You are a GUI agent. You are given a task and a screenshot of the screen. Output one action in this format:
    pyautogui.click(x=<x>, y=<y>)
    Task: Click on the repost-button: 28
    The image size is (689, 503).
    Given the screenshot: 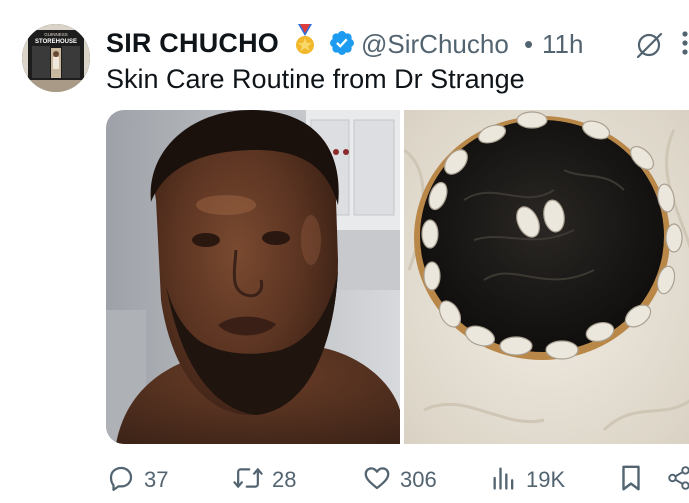 What is the action you would take?
    pyautogui.click(x=264, y=480)
    